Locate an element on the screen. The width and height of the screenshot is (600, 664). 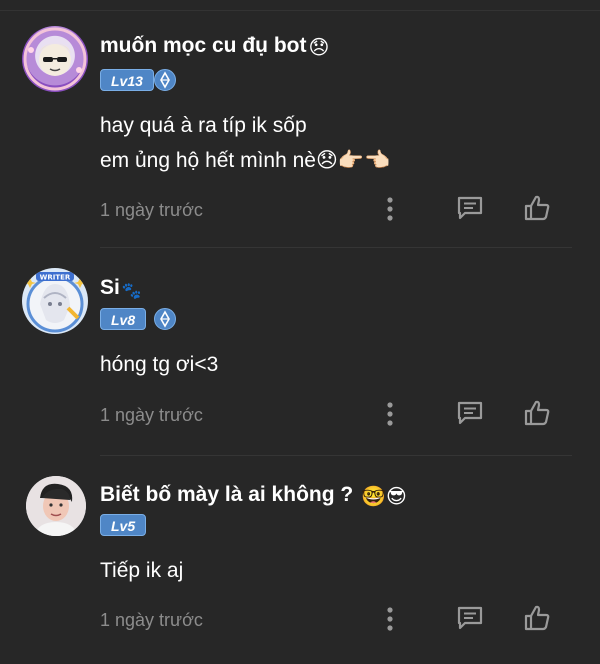
avatar-photo-icon is located at coordinates (56, 506).